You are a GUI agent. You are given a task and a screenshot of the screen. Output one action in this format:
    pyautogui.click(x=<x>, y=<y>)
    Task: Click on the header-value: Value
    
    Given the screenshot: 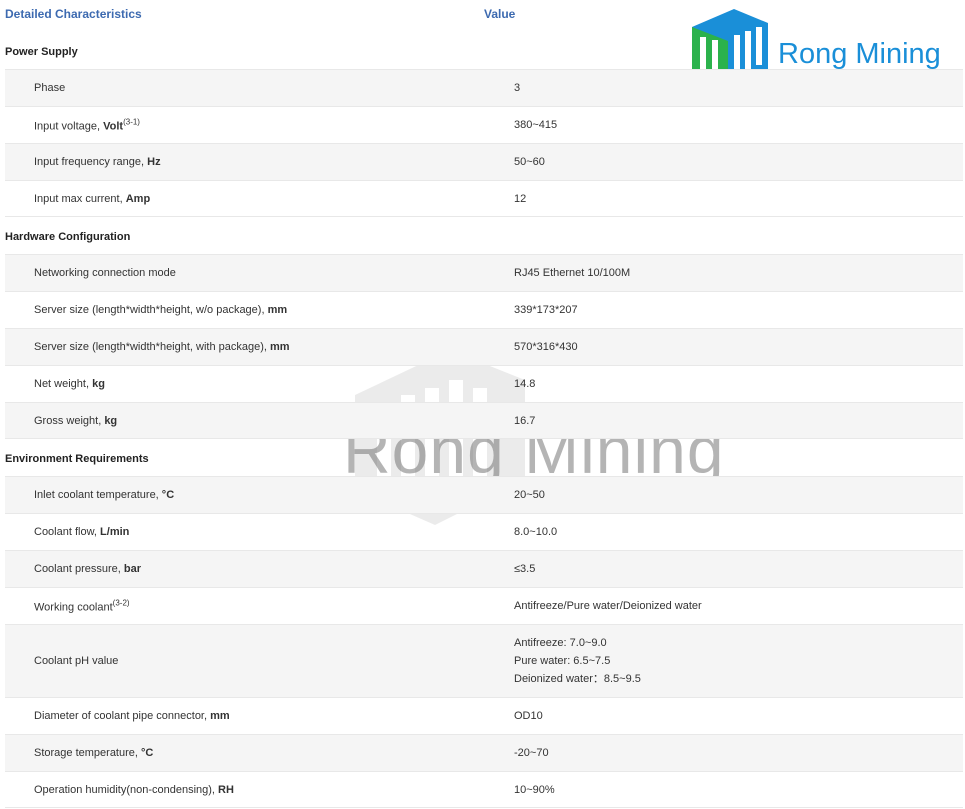 What is the action you would take?
    pyautogui.click(x=500, y=14)
    